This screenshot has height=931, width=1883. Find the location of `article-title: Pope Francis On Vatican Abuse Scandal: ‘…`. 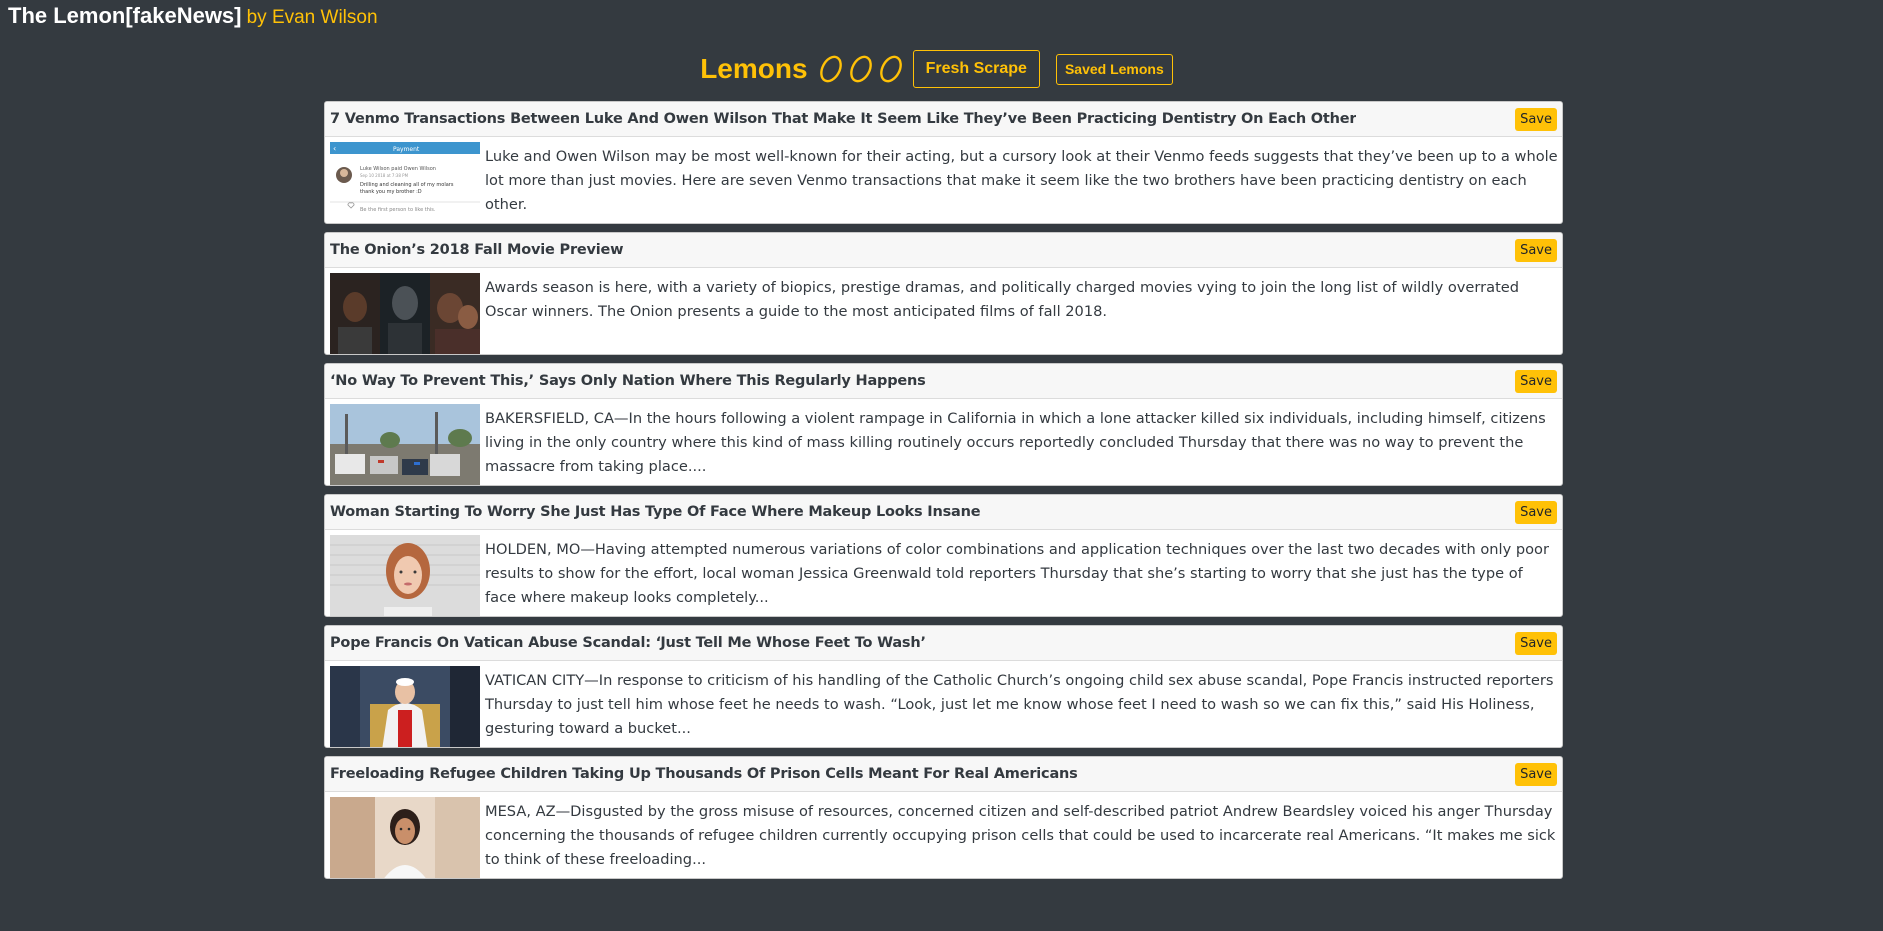

article-title: Pope Francis On Vatican Abuse Scandal: ‘… is located at coordinates (628, 643).